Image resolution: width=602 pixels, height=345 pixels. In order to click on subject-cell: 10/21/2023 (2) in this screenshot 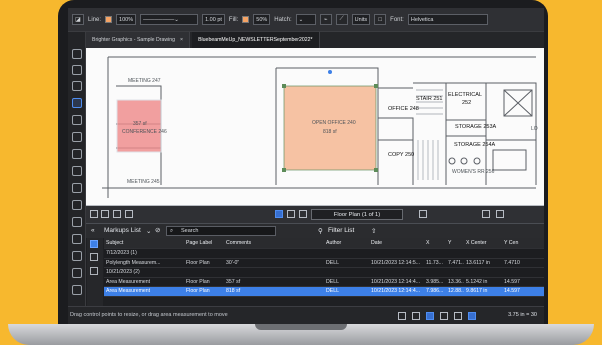, I will do `click(123, 272)`.